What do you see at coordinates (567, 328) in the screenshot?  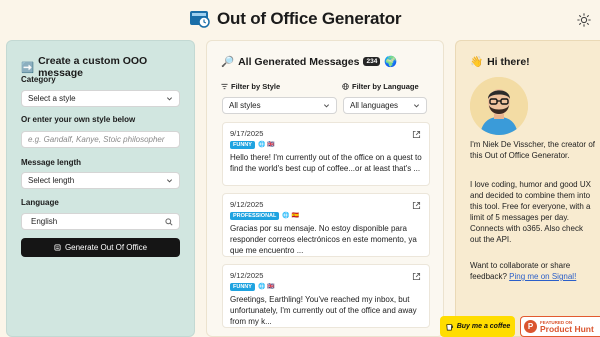 I see `product-hunt-label: Product Hunt` at bounding box center [567, 328].